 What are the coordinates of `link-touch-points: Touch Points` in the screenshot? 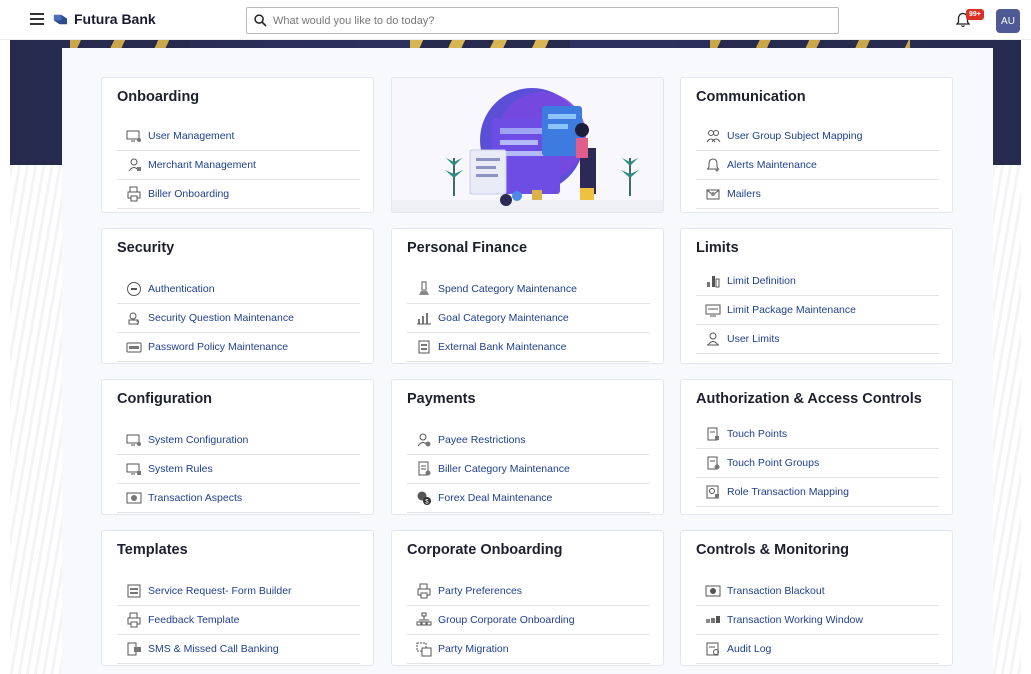 It's located at (817, 434).